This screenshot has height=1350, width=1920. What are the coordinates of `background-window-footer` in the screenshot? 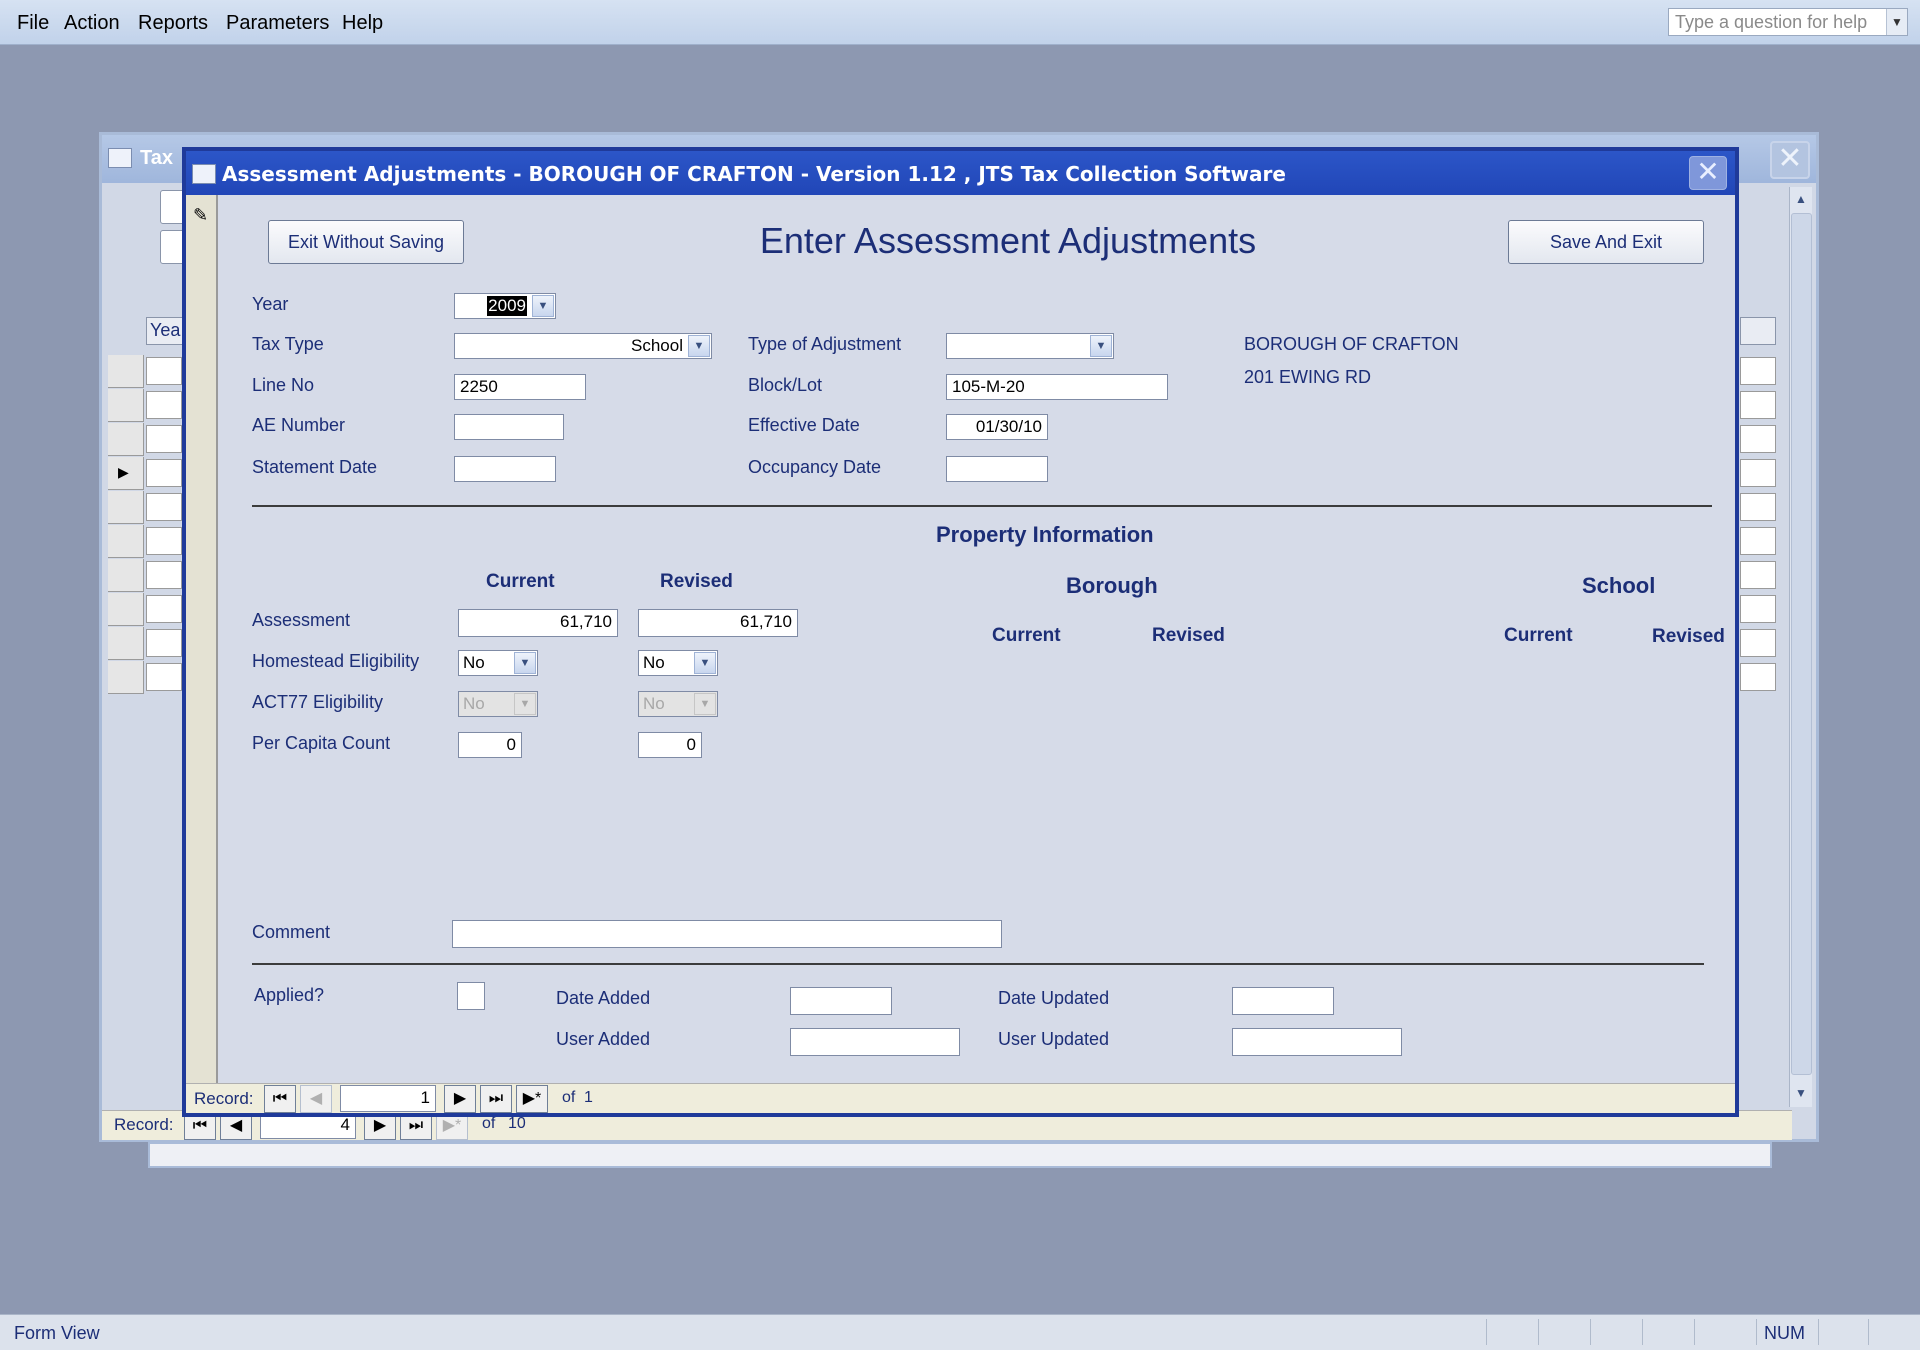 It's located at (960, 1155).